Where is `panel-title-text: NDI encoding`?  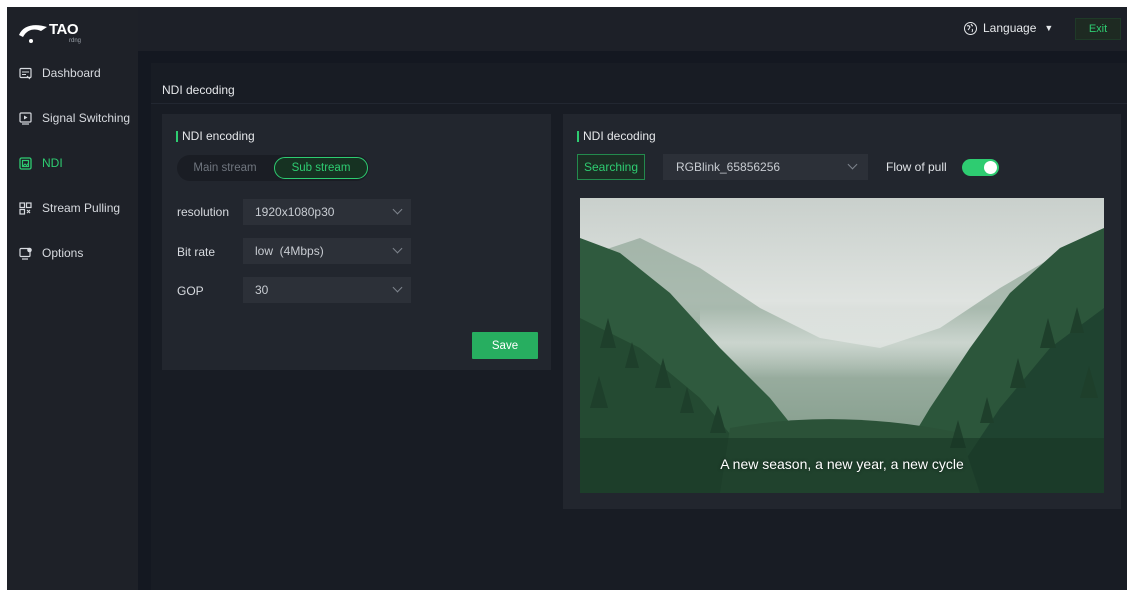 panel-title-text: NDI encoding is located at coordinates (218, 136).